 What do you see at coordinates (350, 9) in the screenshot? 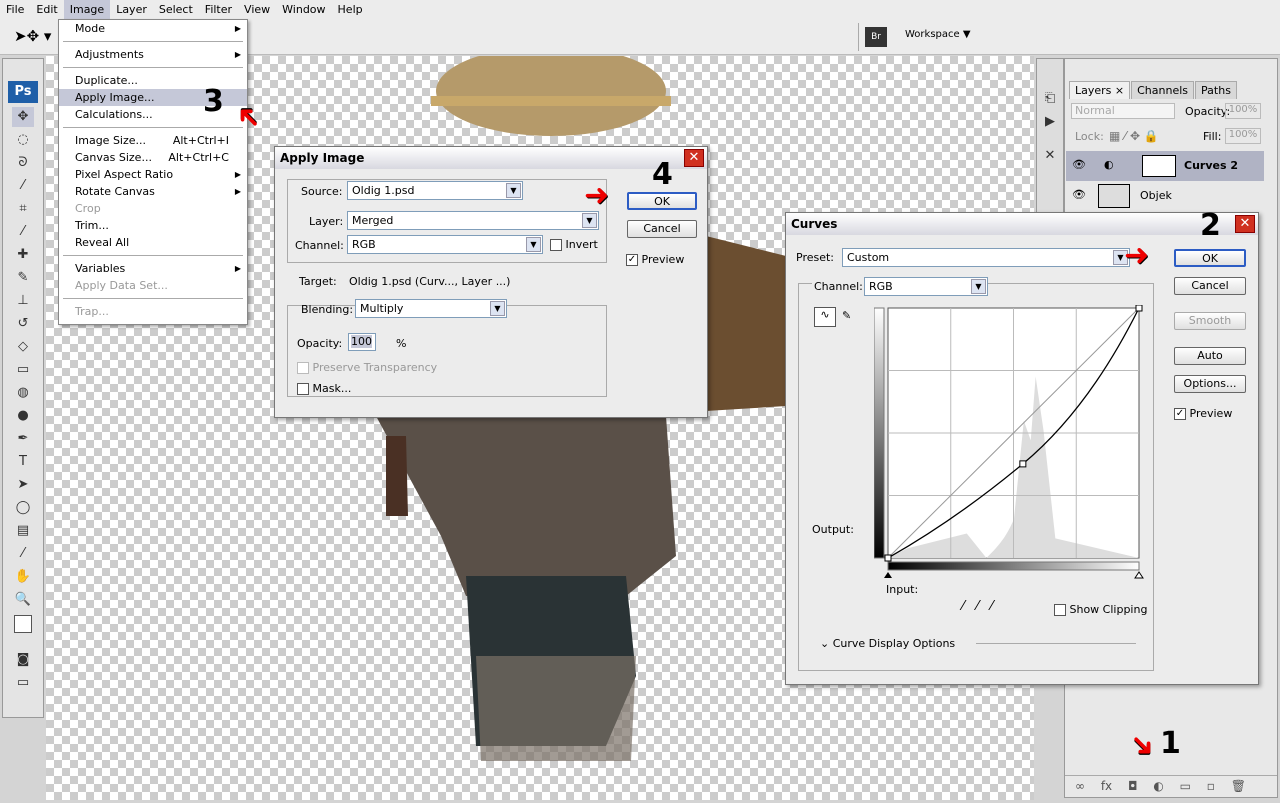
I see `menu-help: Help` at bounding box center [350, 9].